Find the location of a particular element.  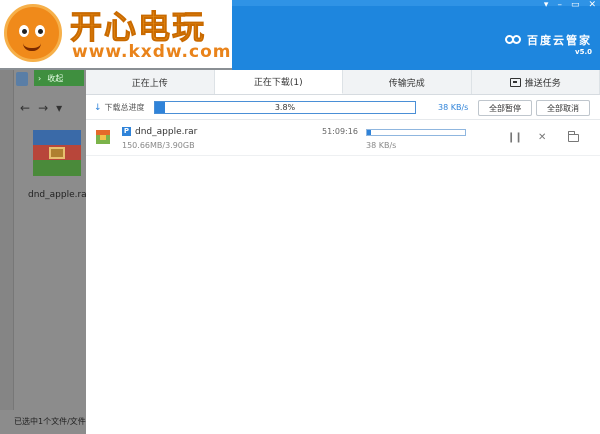

download-progress-fill is located at coordinates (369, 132).